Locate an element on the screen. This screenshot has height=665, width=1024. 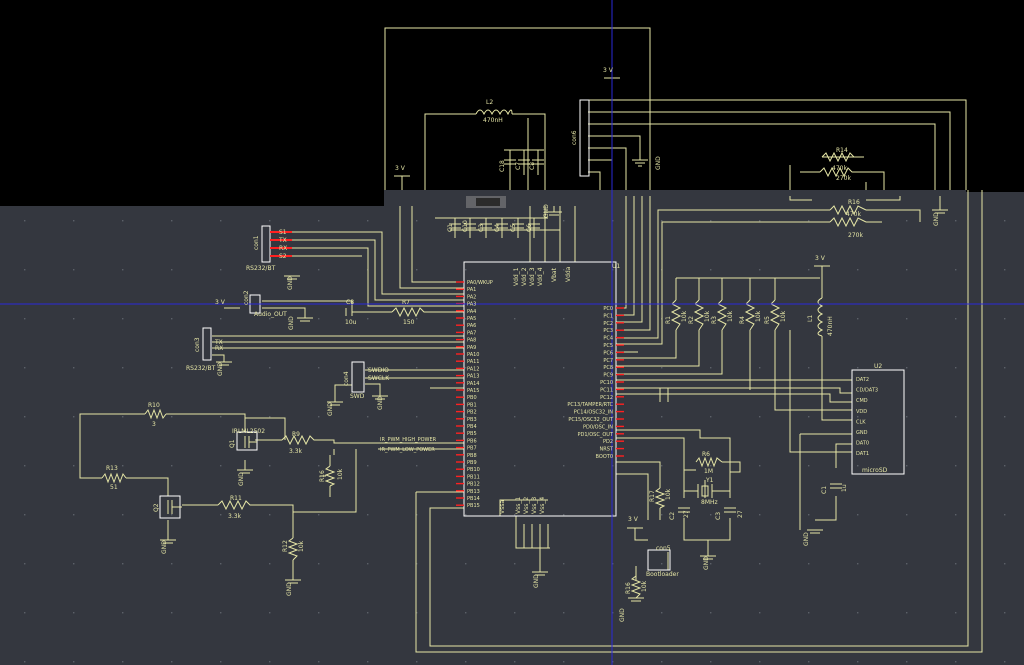
u1-bottom-pin: Vssa is located at coordinates (502, 507).